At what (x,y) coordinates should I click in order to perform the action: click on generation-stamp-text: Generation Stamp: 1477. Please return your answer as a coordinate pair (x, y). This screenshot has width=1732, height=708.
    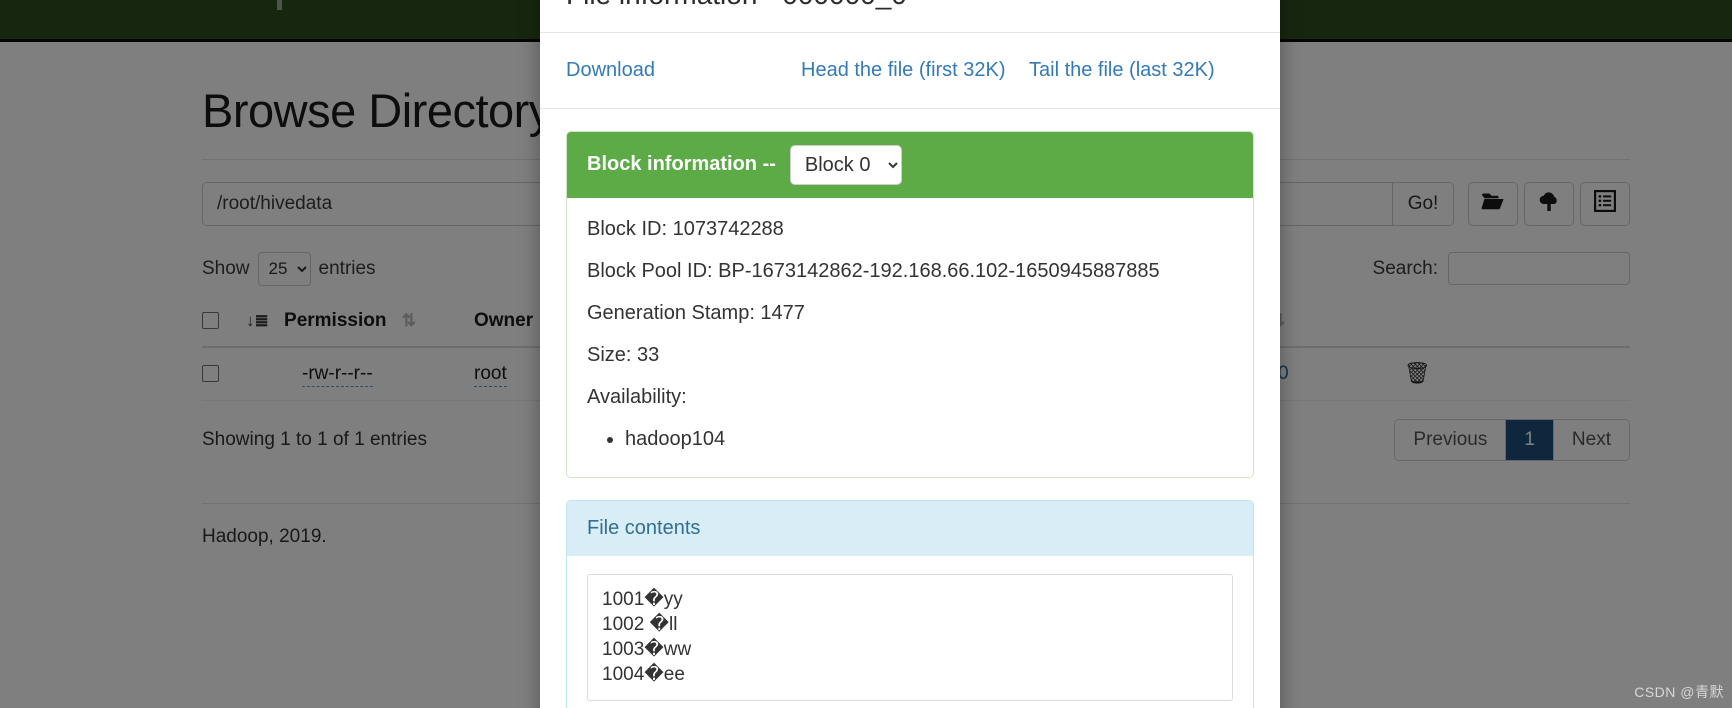
    Looking at the image, I should click on (696, 312).